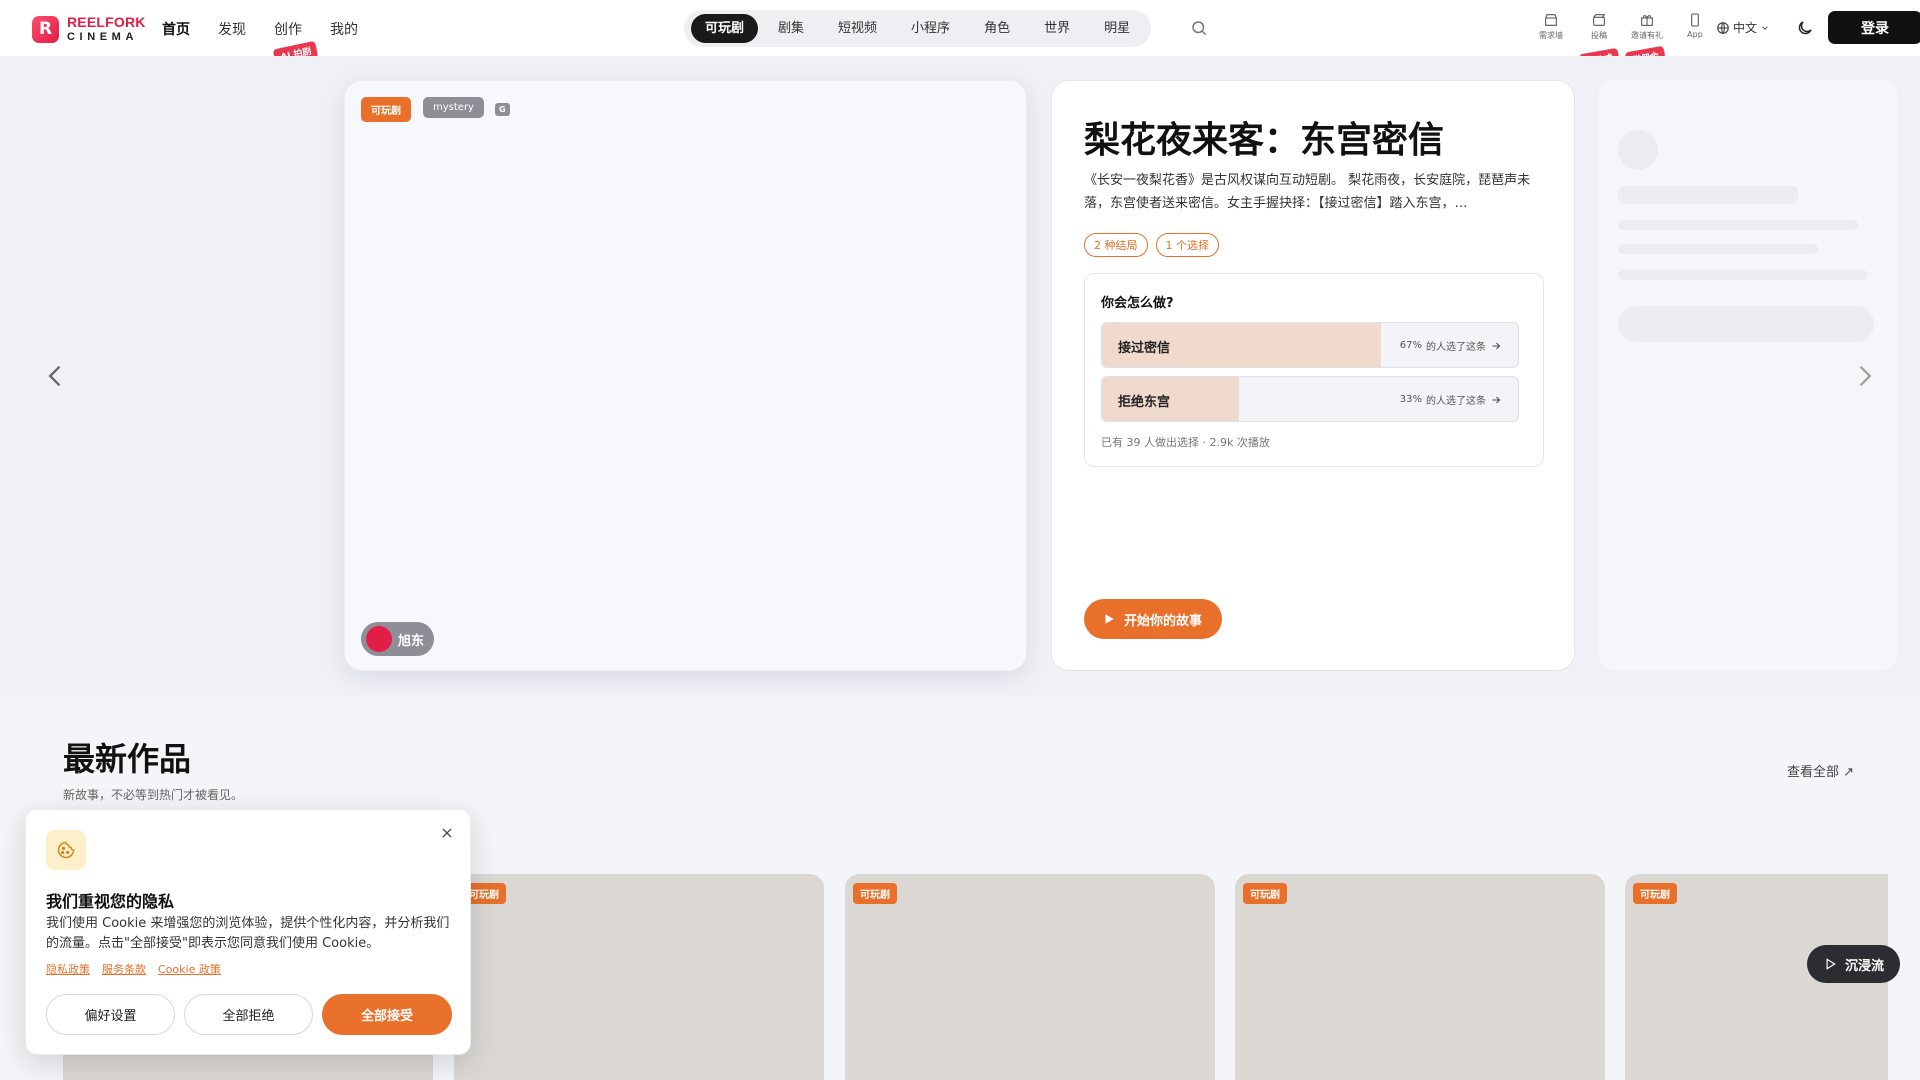 Image resolution: width=1920 pixels, height=1080 pixels. I want to click on brand-name: REELFORK, so click(106, 22).